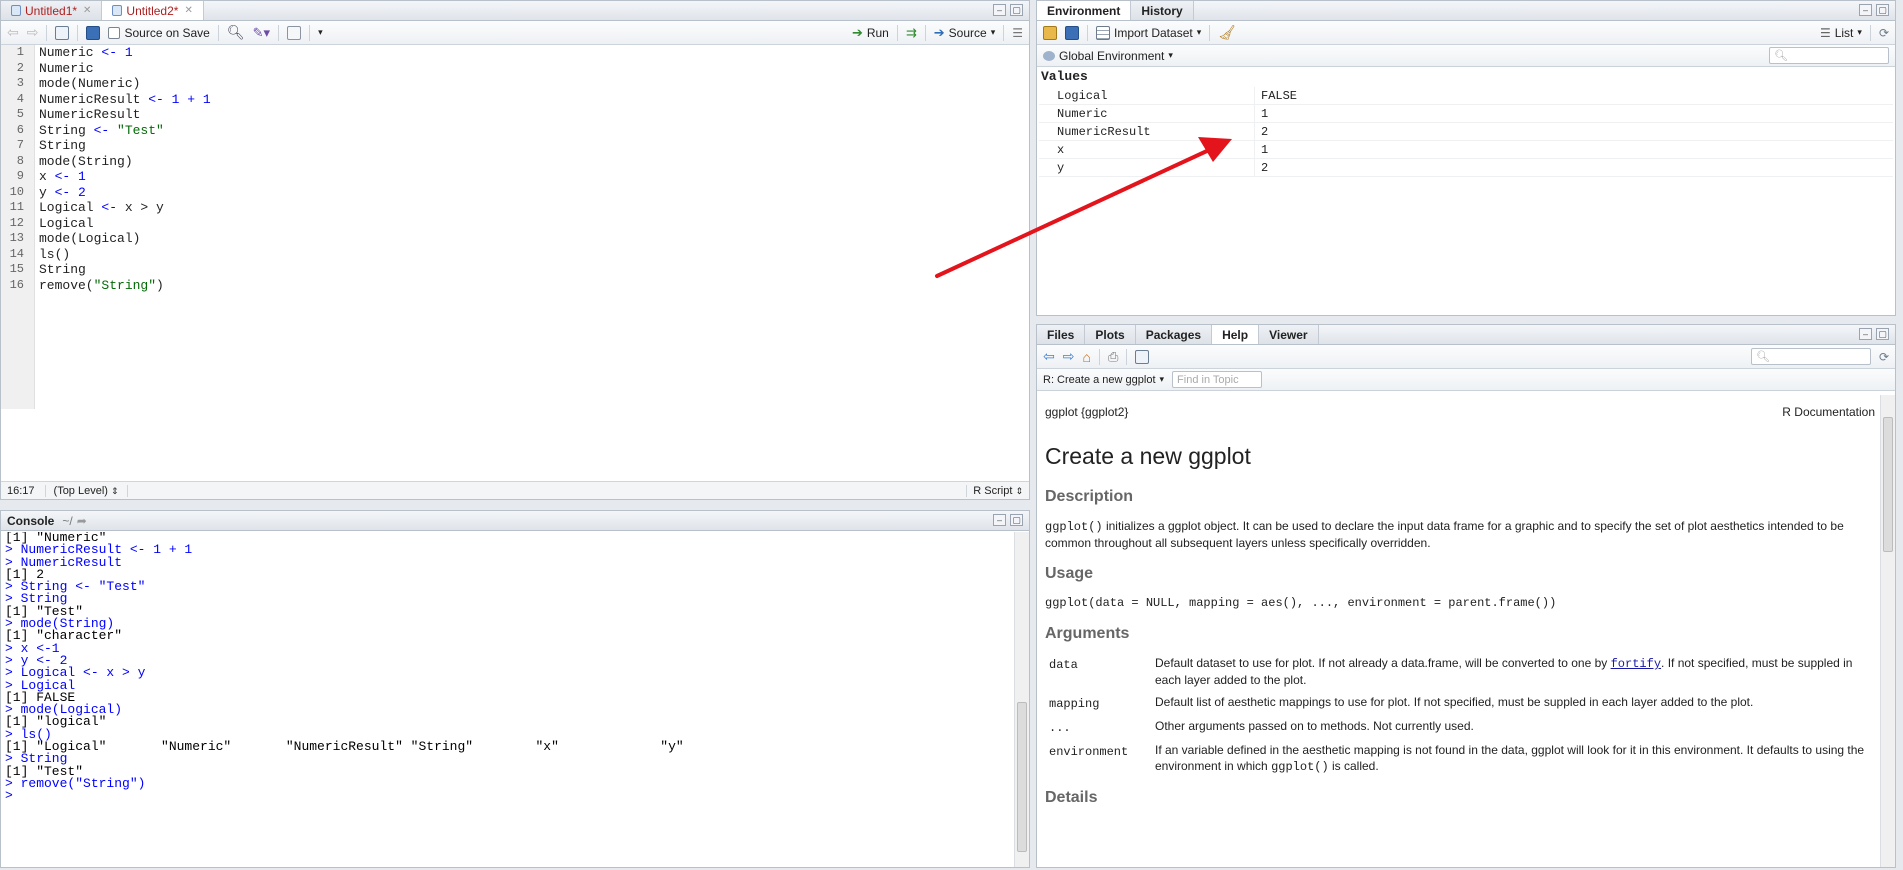  What do you see at coordinates (1110, 334) in the screenshot?
I see `tab-plots: Plots` at bounding box center [1110, 334].